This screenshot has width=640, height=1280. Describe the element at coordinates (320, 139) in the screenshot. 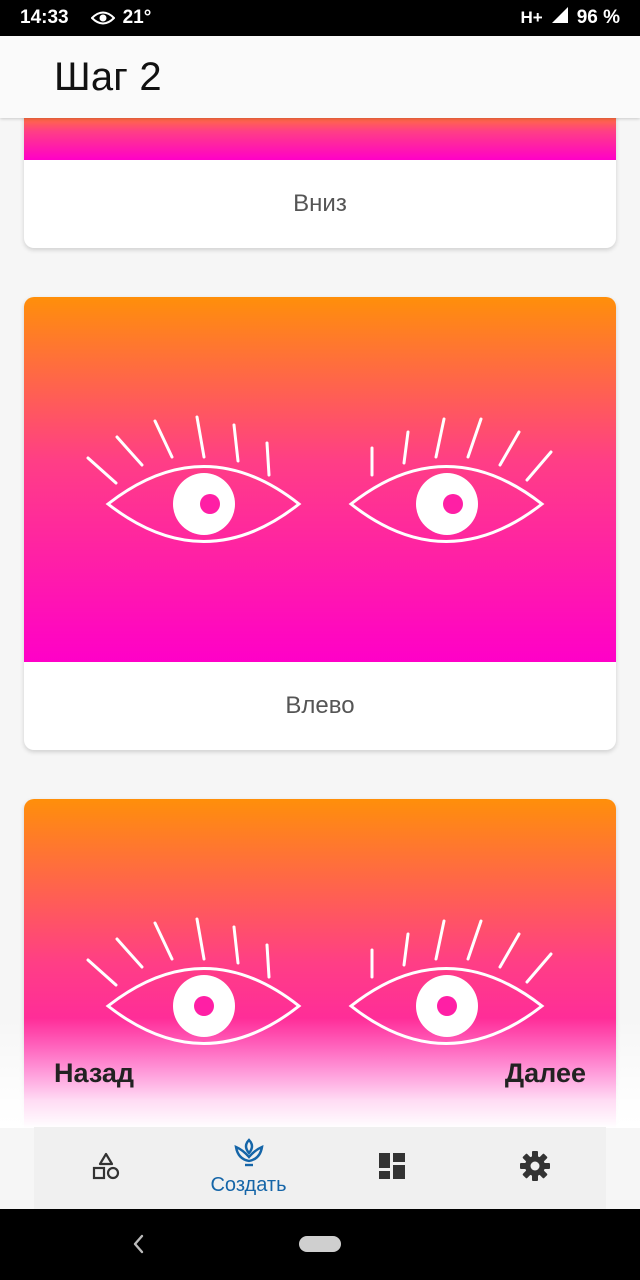

I see `card-image` at that location.